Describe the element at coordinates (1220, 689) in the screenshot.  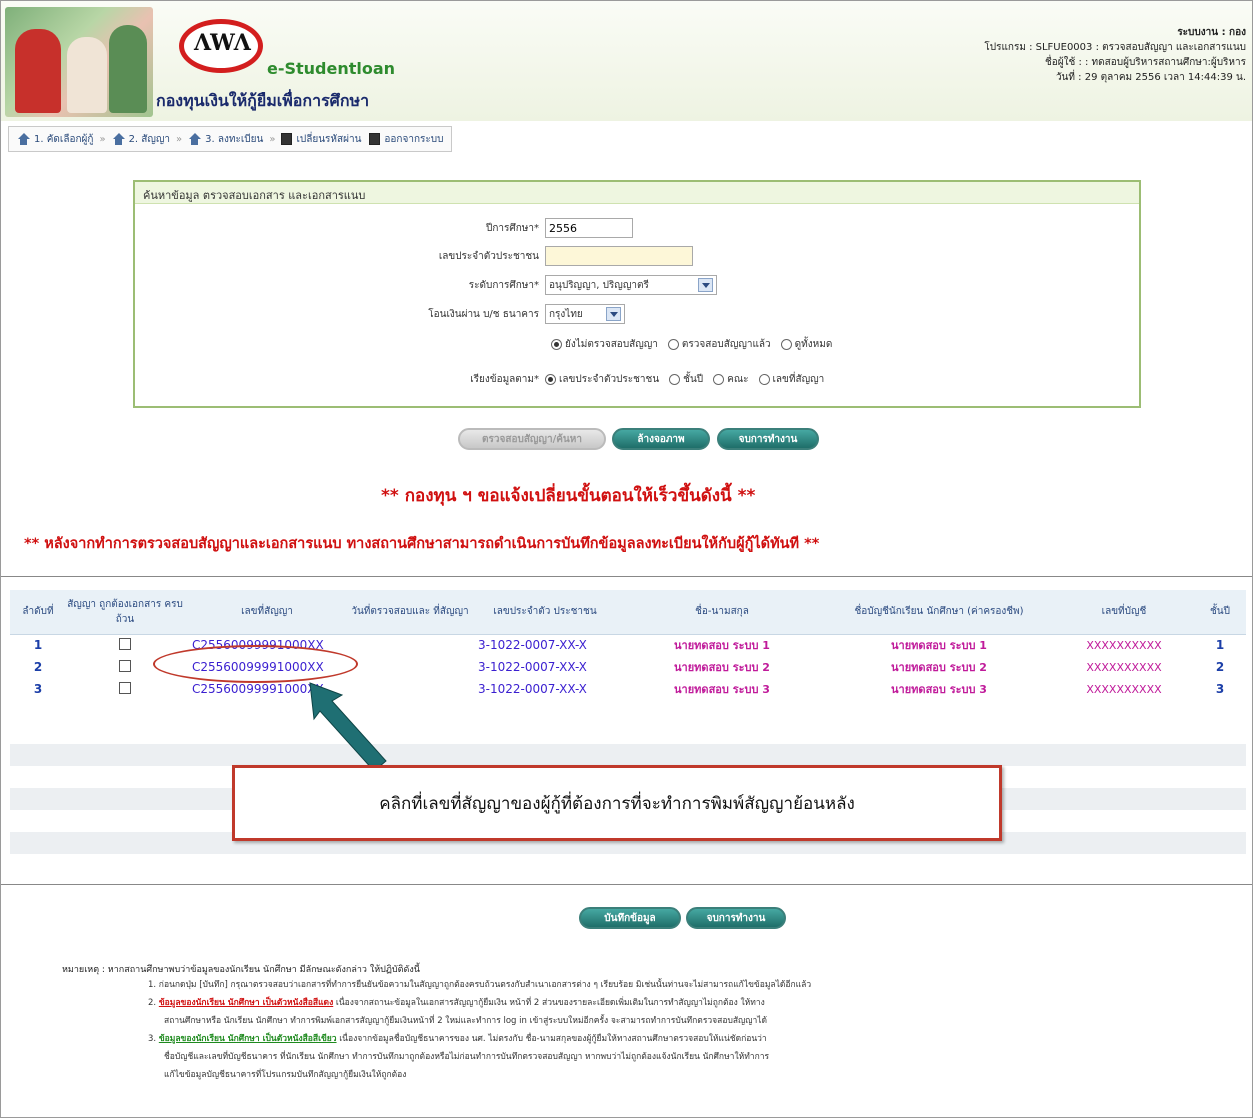
I see `year-cell: 3` at that location.